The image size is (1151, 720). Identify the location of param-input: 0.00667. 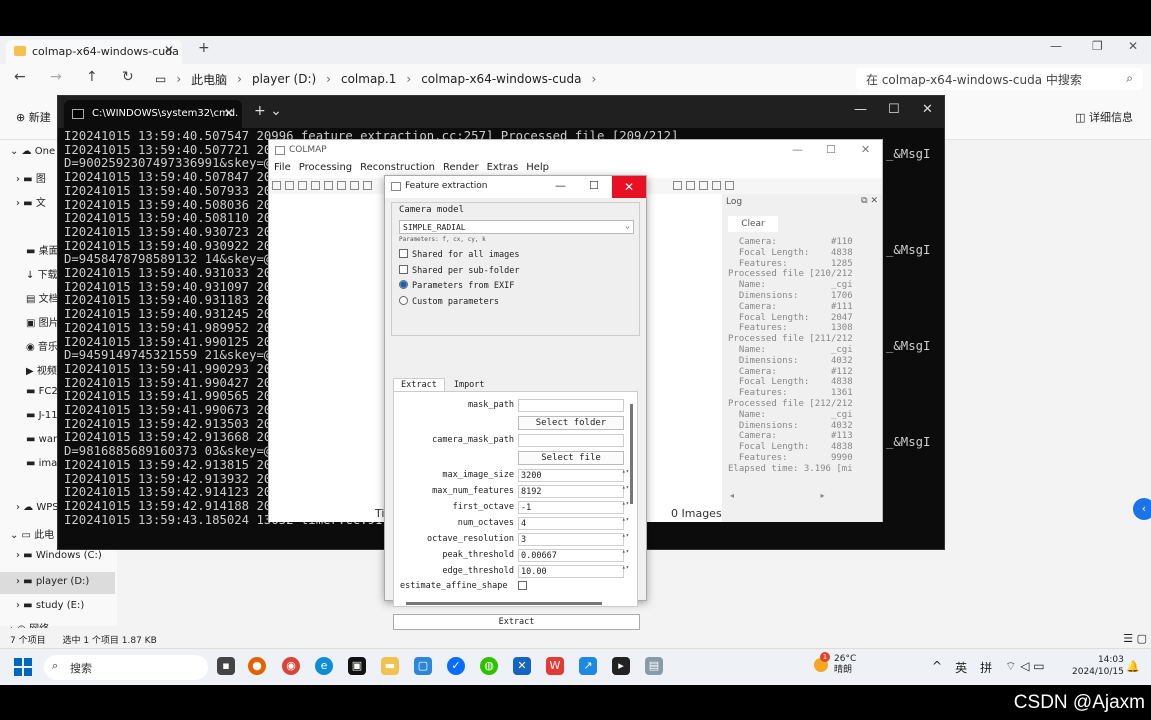
(571, 555).